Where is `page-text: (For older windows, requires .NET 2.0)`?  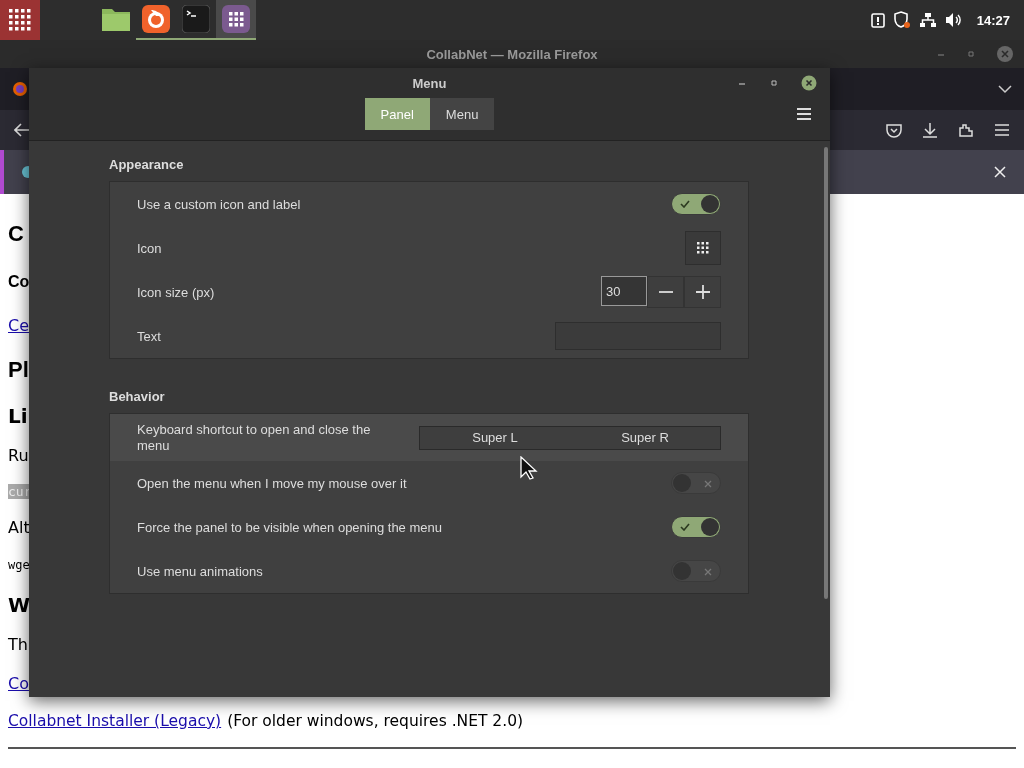
page-text: (For older windows, requires .NET 2.0) is located at coordinates (375, 721).